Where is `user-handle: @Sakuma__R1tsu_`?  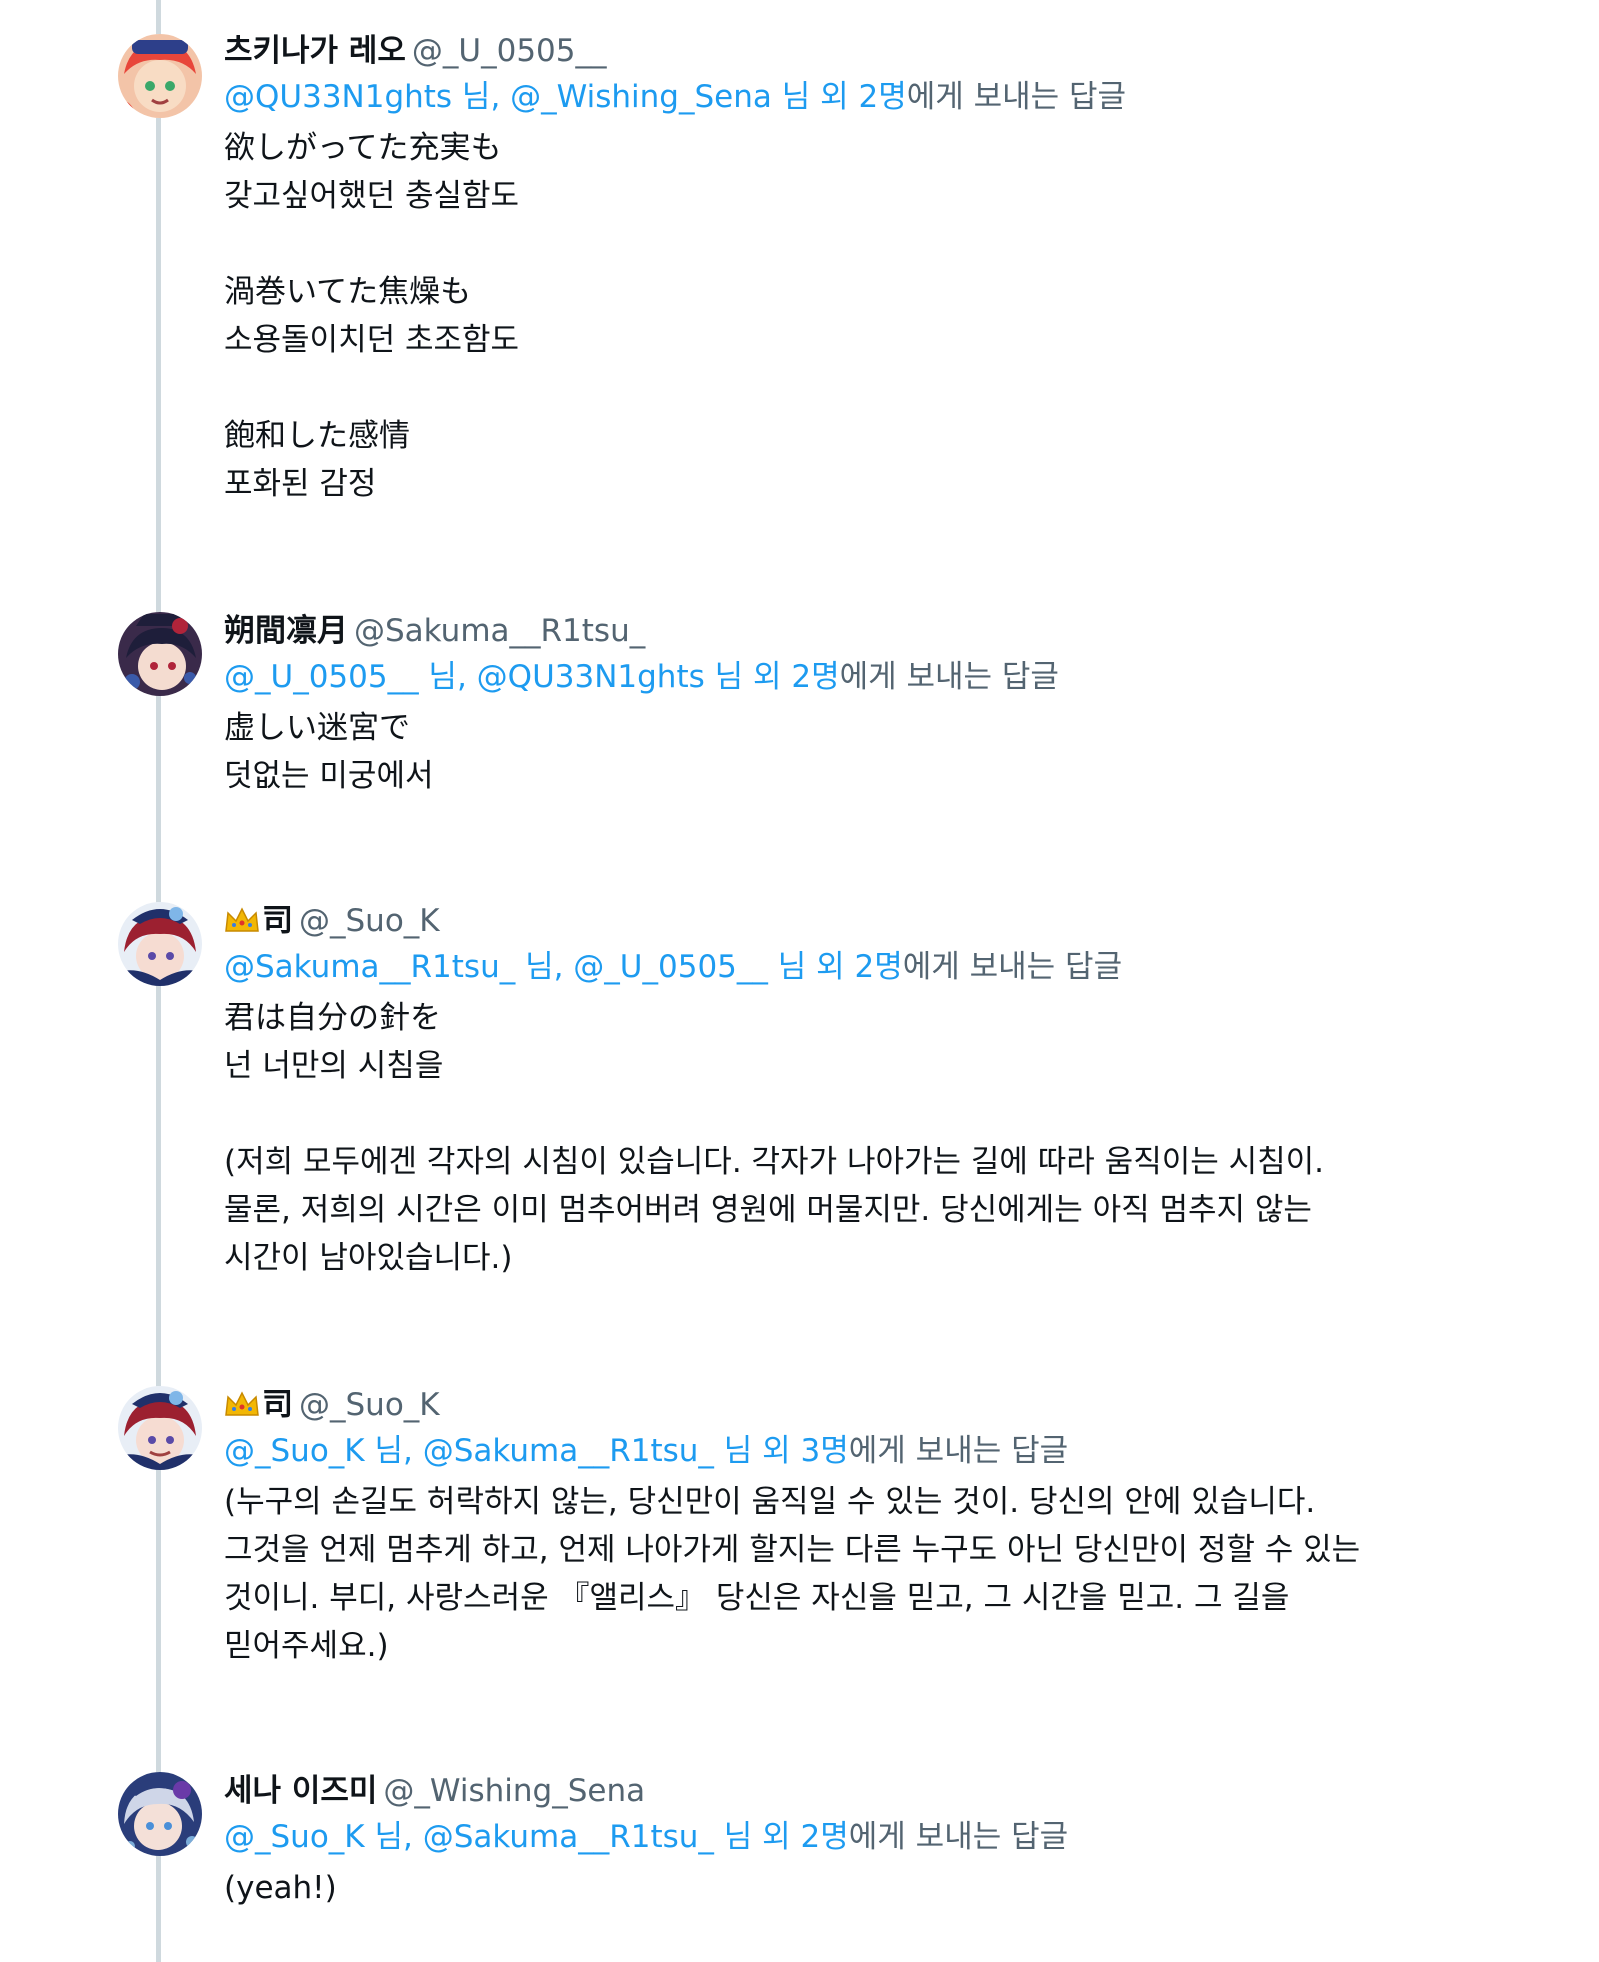
user-handle: @Sakuma__R1tsu_ is located at coordinates (499, 631).